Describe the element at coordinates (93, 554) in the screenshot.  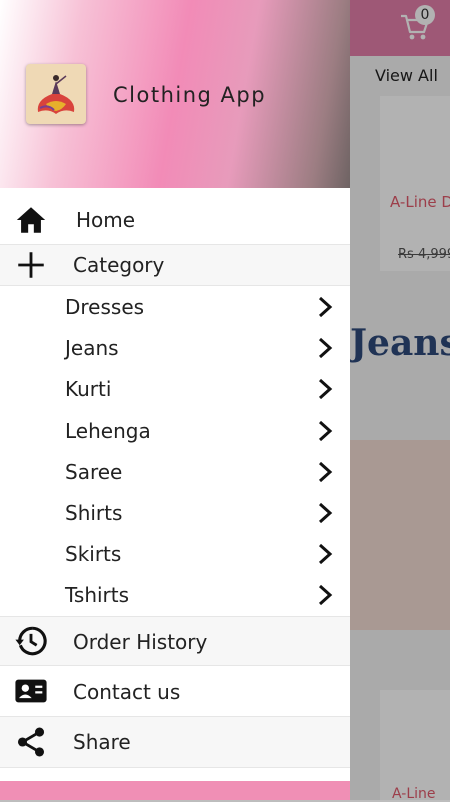
I see `category-label: Skirts` at that location.